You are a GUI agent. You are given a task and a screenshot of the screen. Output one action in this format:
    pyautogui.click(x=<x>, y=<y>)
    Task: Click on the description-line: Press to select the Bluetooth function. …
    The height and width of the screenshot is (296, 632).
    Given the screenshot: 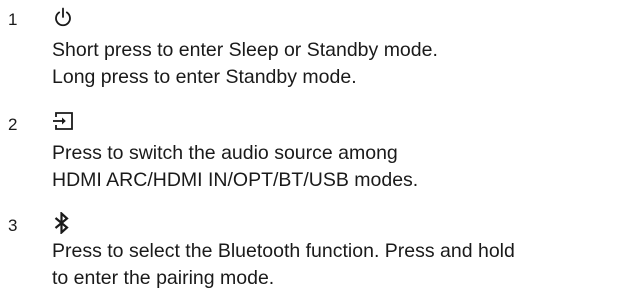 What is the action you would take?
    pyautogui.click(x=283, y=251)
    